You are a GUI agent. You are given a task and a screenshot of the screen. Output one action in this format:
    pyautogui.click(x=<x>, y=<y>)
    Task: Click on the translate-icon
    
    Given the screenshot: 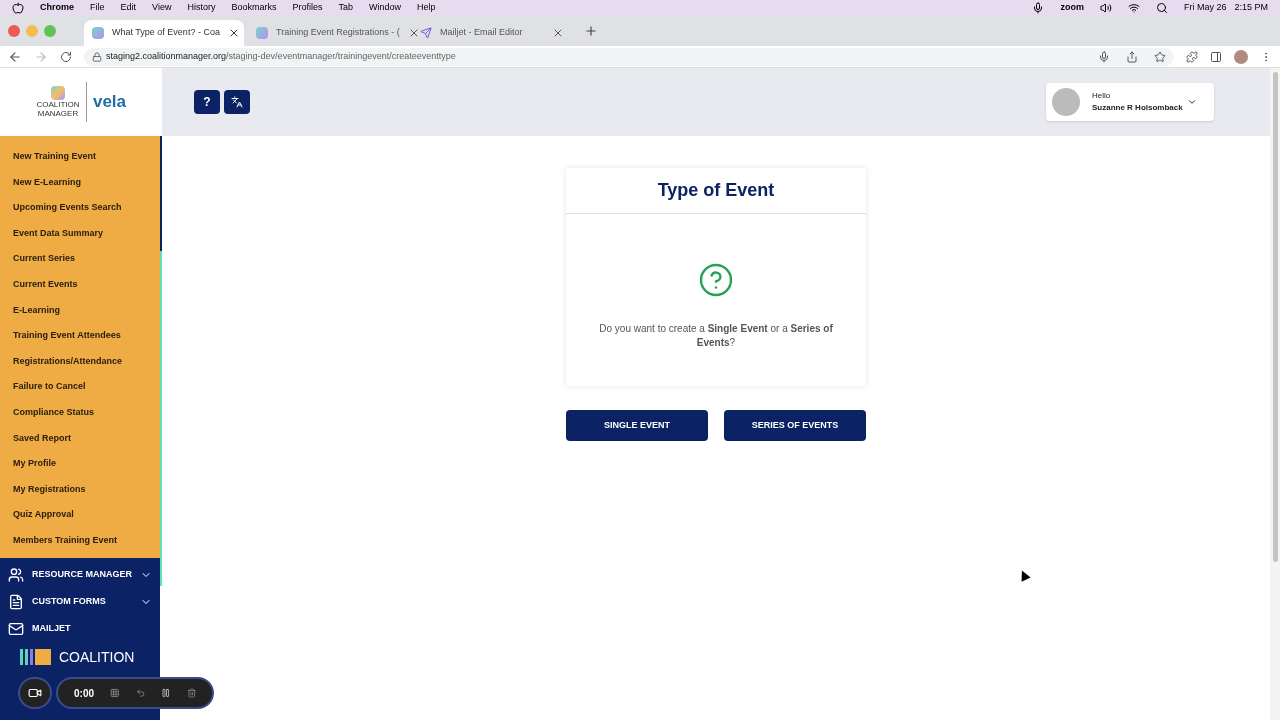 What is the action you would take?
    pyautogui.click(x=237, y=102)
    